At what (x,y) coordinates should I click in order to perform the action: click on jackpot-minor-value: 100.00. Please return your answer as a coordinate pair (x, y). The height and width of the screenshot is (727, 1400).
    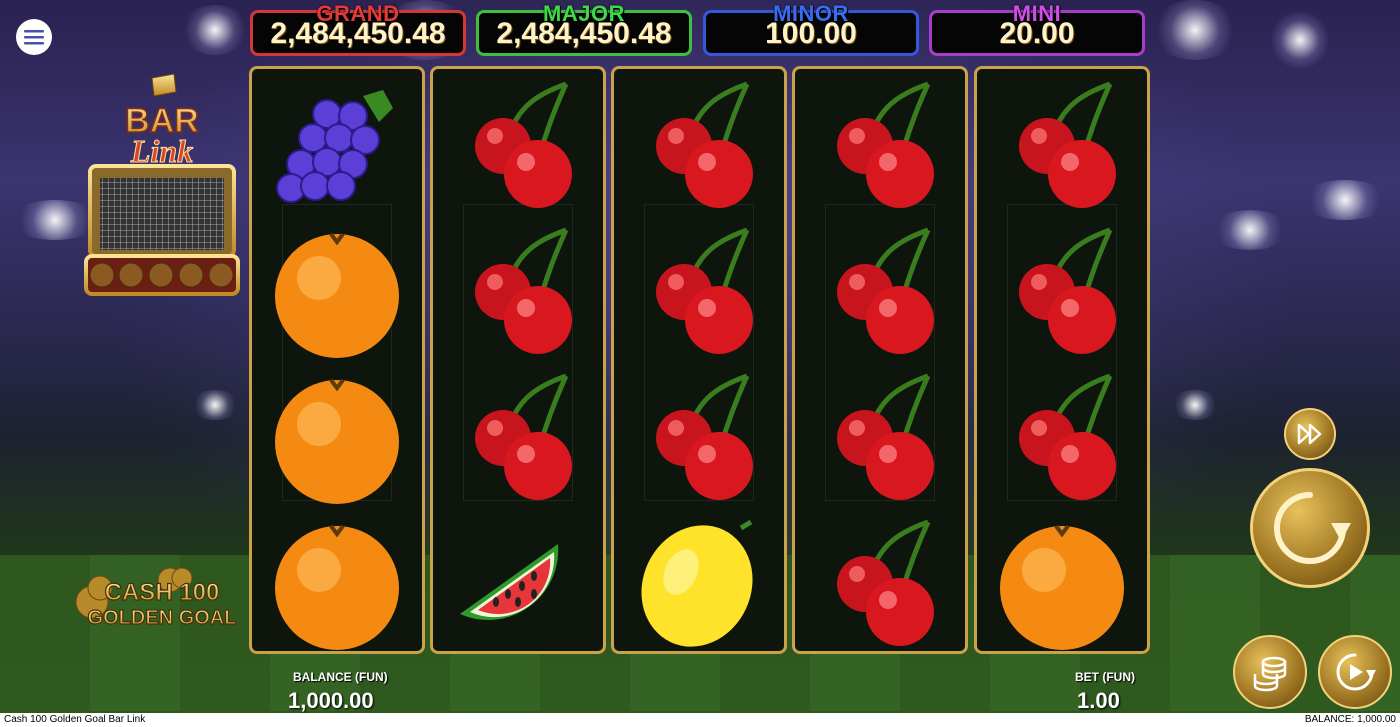
    Looking at the image, I should click on (811, 33).